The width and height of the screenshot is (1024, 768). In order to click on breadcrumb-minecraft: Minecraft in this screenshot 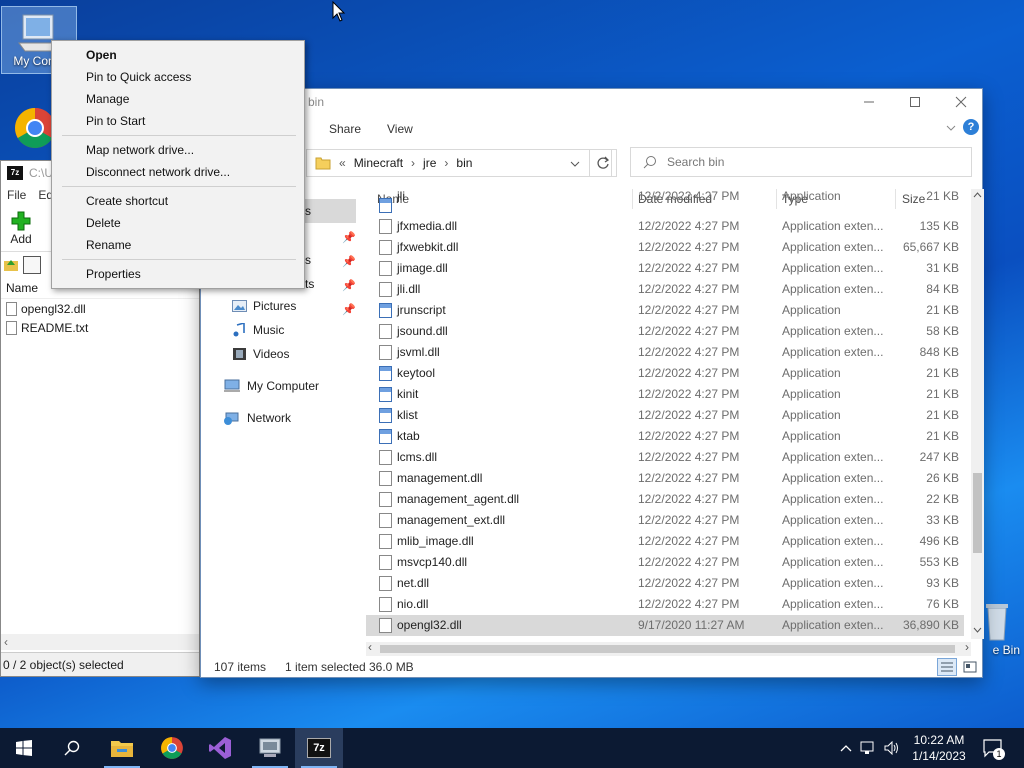, I will do `click(378, 163)`.